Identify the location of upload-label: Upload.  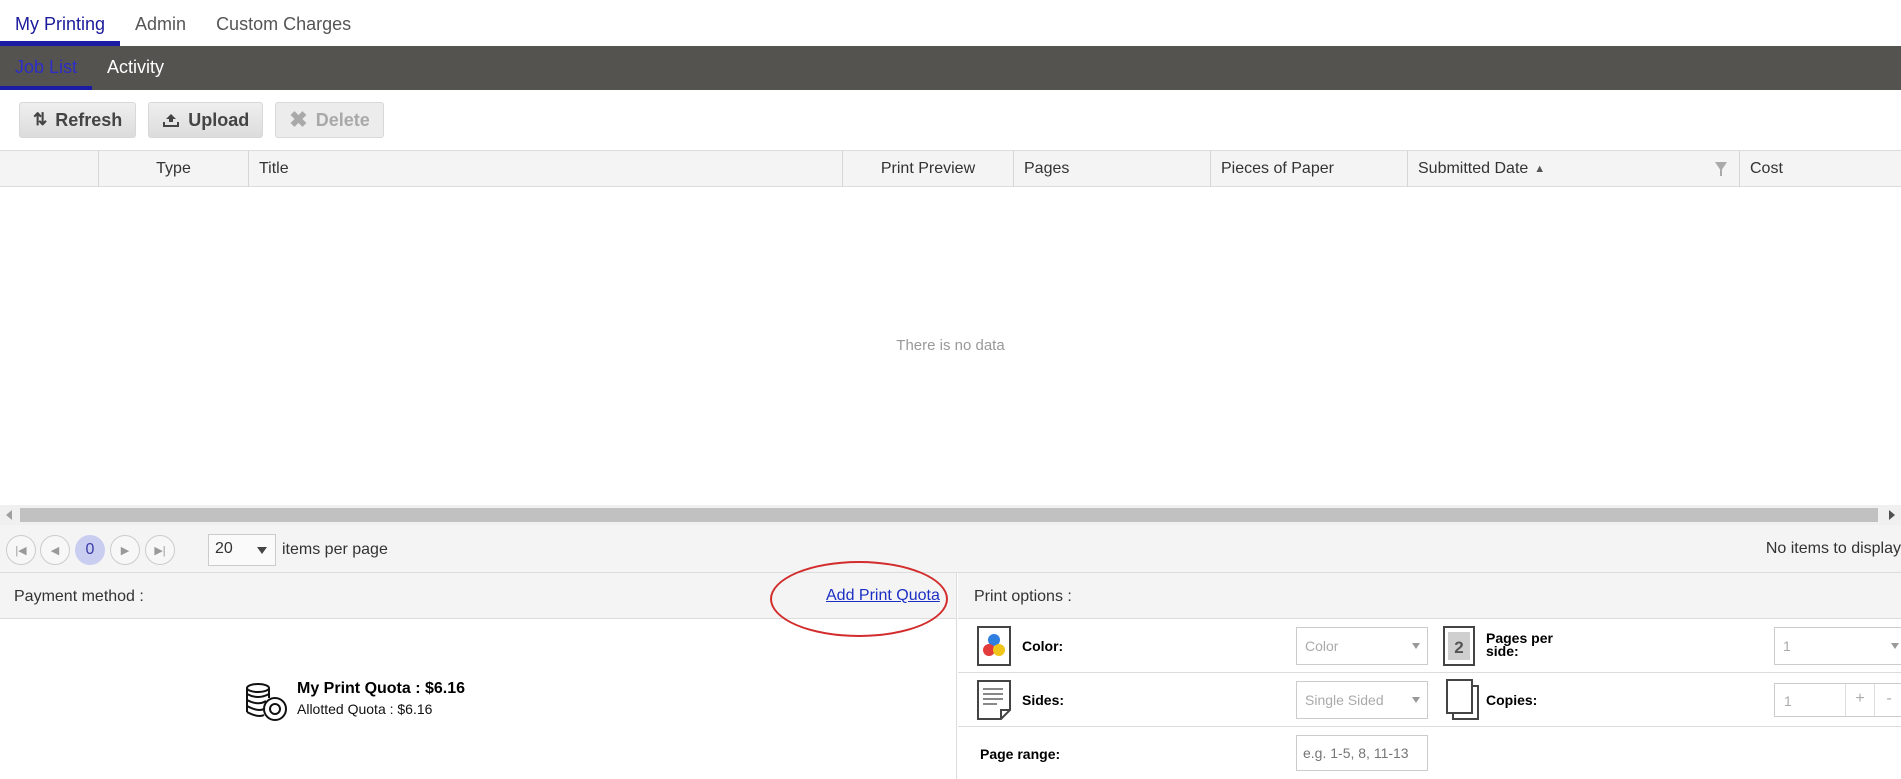
(219, 119).